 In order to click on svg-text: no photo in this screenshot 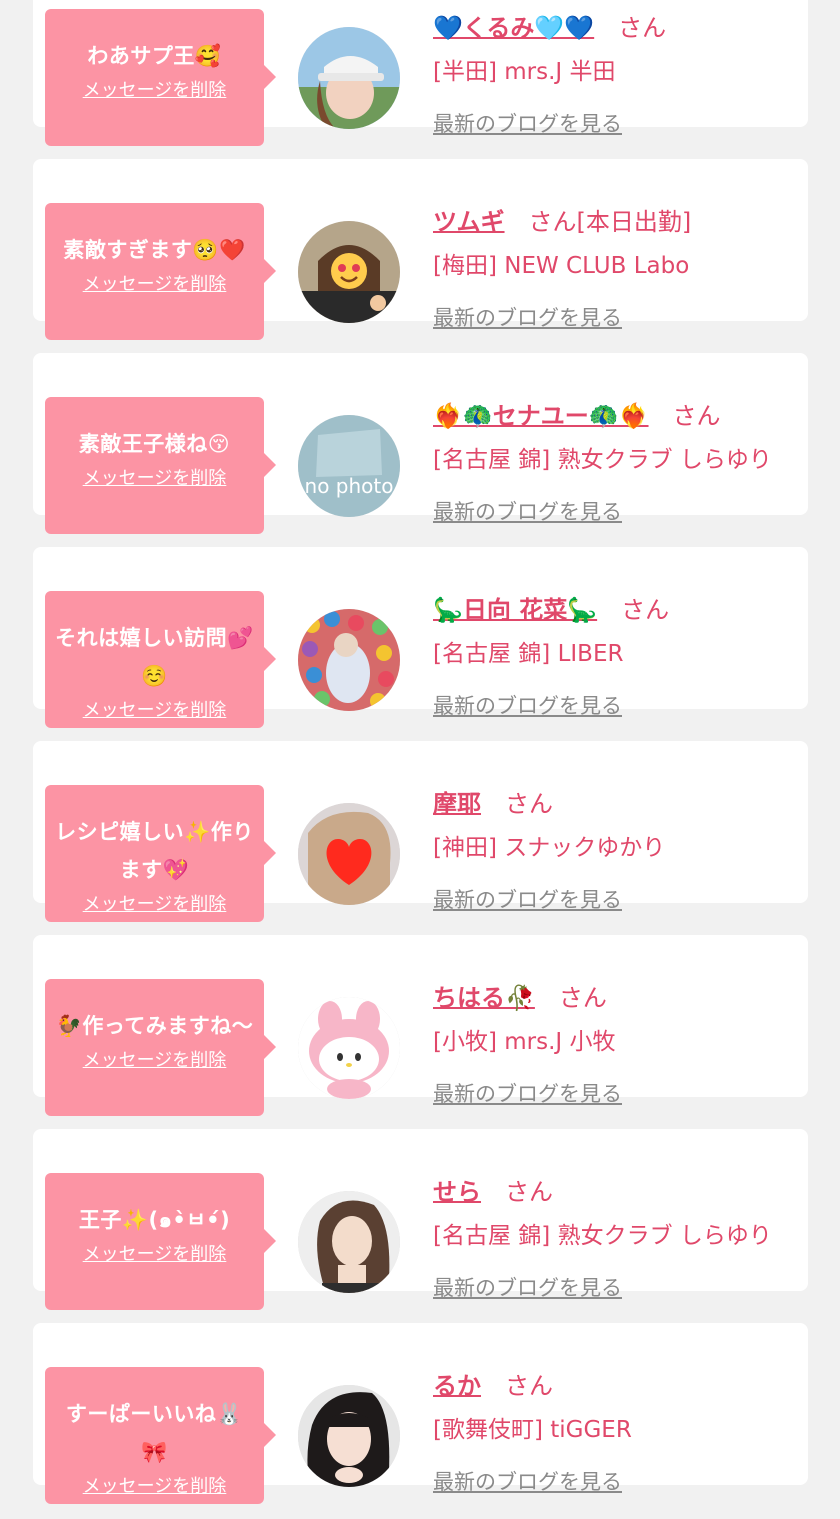, I will do `click(349, 486)`.